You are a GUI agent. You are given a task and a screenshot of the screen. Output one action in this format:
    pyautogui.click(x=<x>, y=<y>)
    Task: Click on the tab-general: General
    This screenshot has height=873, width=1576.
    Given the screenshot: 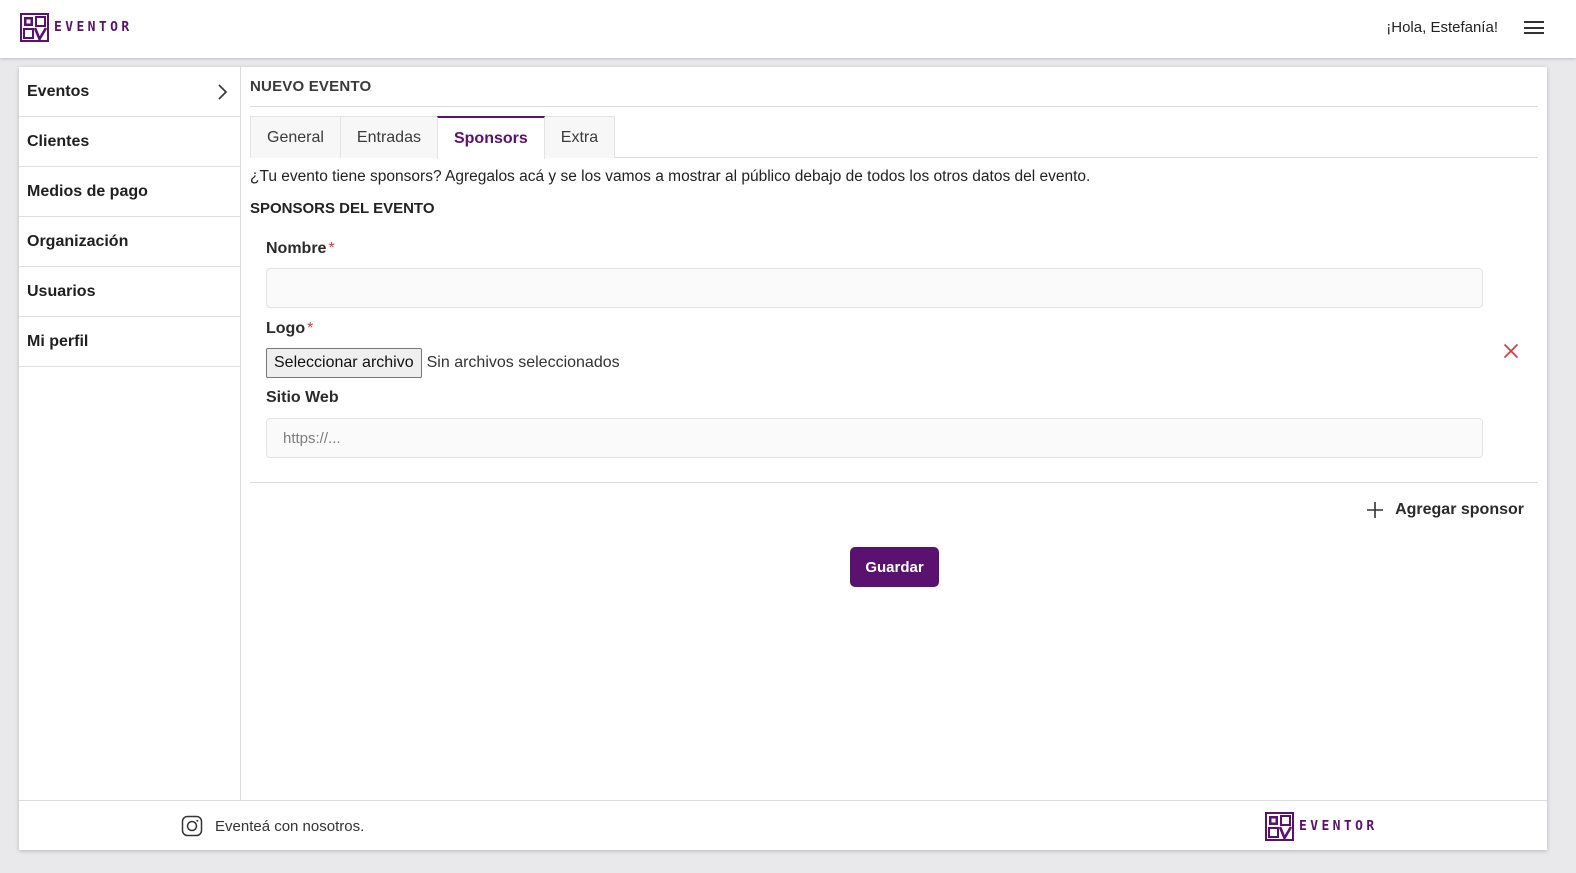 What is the action you would take?
    pyautogui.click(x=295, y=137)
    